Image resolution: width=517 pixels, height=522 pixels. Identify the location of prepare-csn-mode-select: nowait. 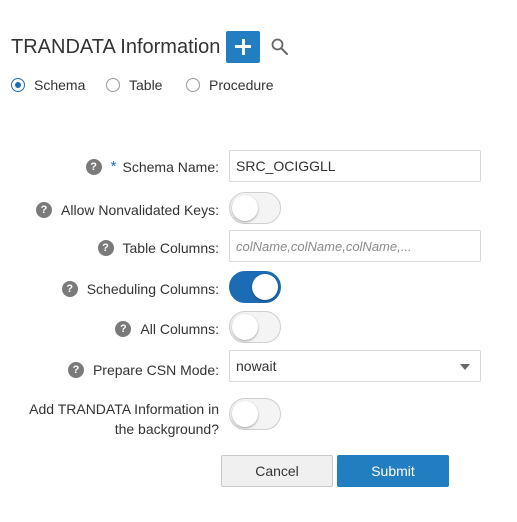
(355, 366).